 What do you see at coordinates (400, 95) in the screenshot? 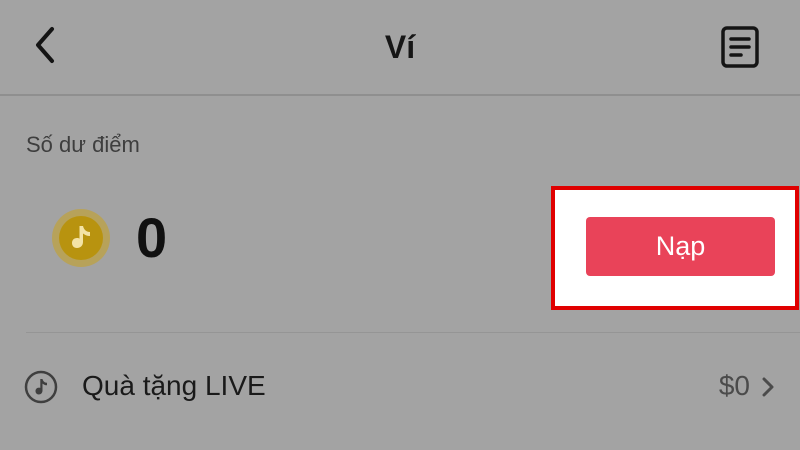
I see `header-divider` at bounding box center [400, 95].